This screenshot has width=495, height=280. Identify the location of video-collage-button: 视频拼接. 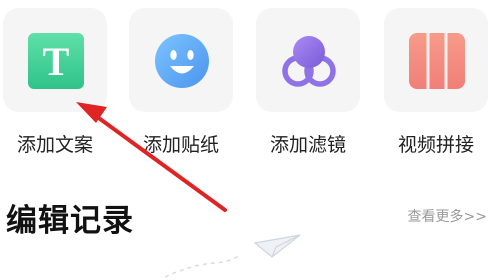
(436, 82).